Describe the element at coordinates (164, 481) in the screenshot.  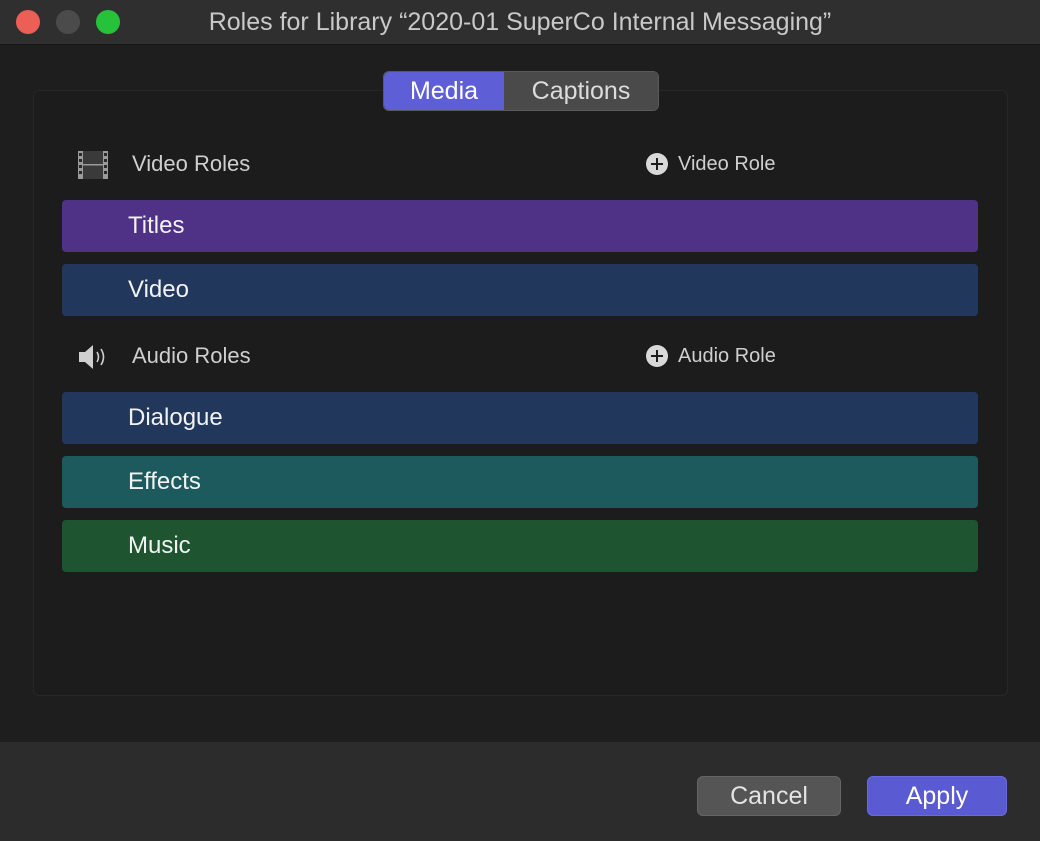
I see `role-label: Effects` at that location.